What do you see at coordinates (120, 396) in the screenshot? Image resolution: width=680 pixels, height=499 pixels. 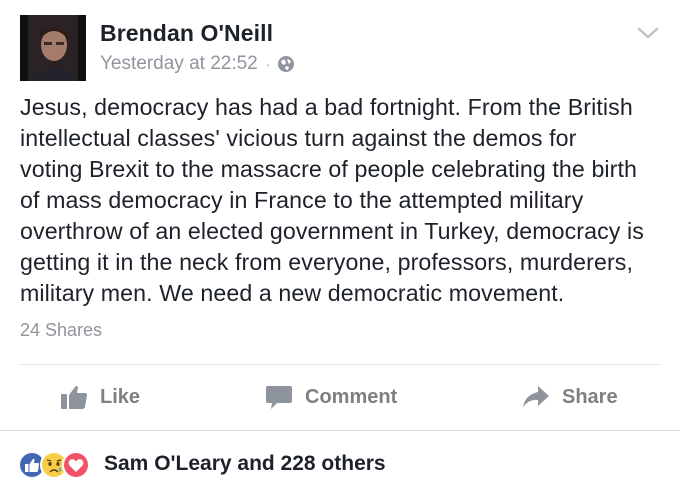 I see `like-label: Like` at bounding box center [120, 396].